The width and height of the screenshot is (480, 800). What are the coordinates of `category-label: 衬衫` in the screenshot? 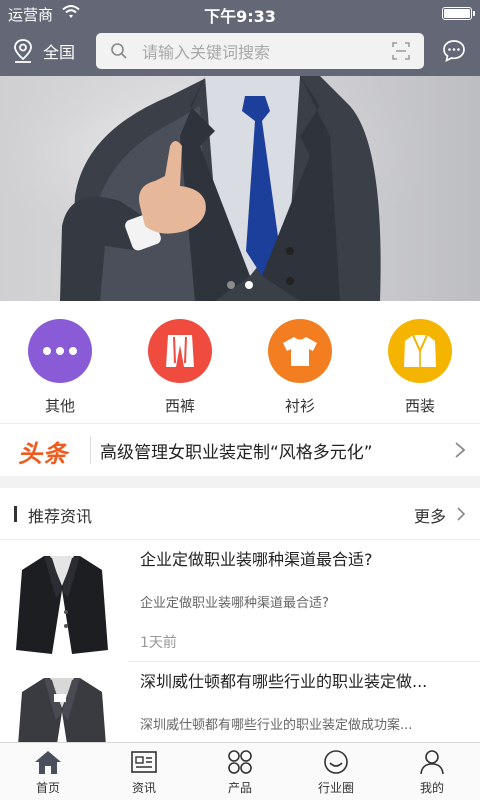 It's located at (299, 406).